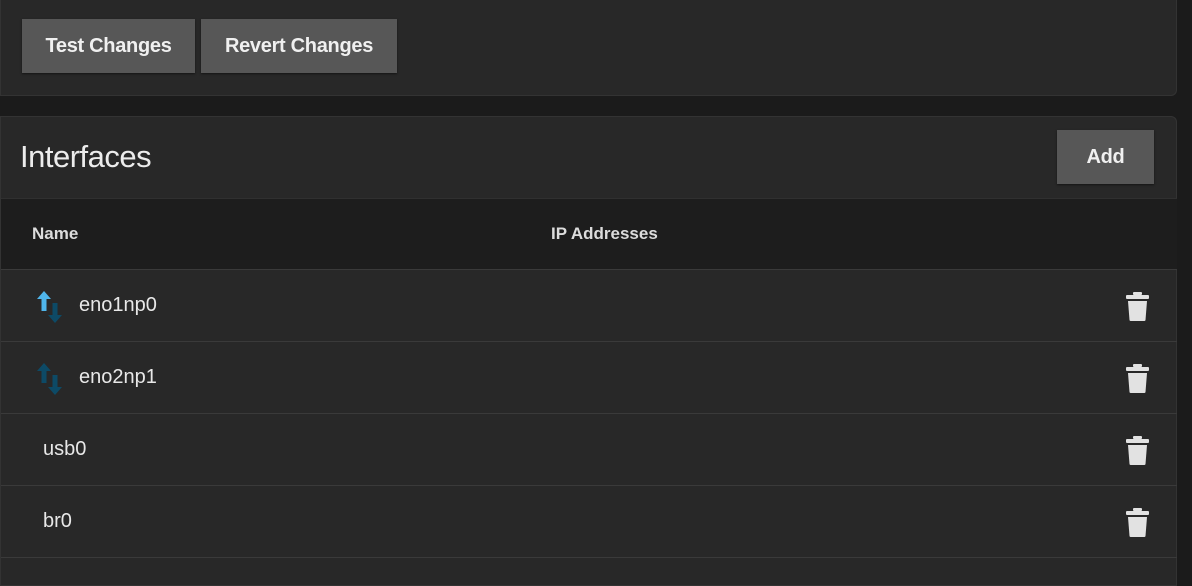  Describe the element at coordinates (299, 46) in the screenshot. I see `revert-changes-button: Revert Changes` at that location.